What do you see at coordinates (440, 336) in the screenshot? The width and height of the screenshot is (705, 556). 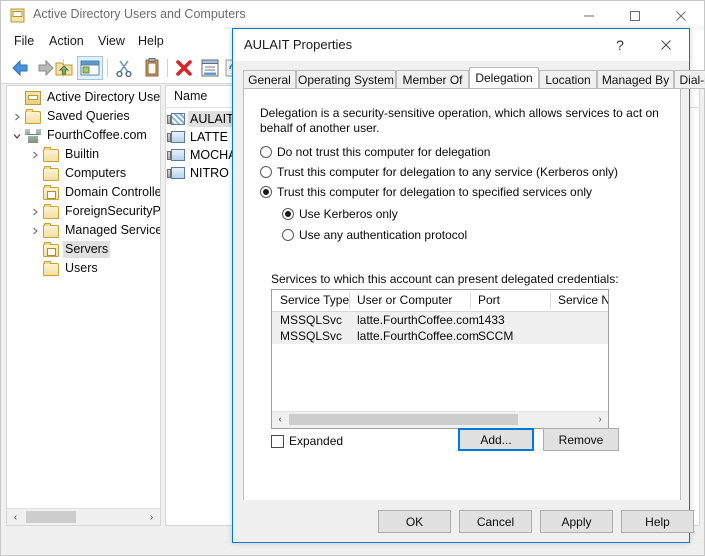 I see `table-row: MSSQLSvc latte.FourthCoffee.com SCCM` at bounding box center [440, 336].